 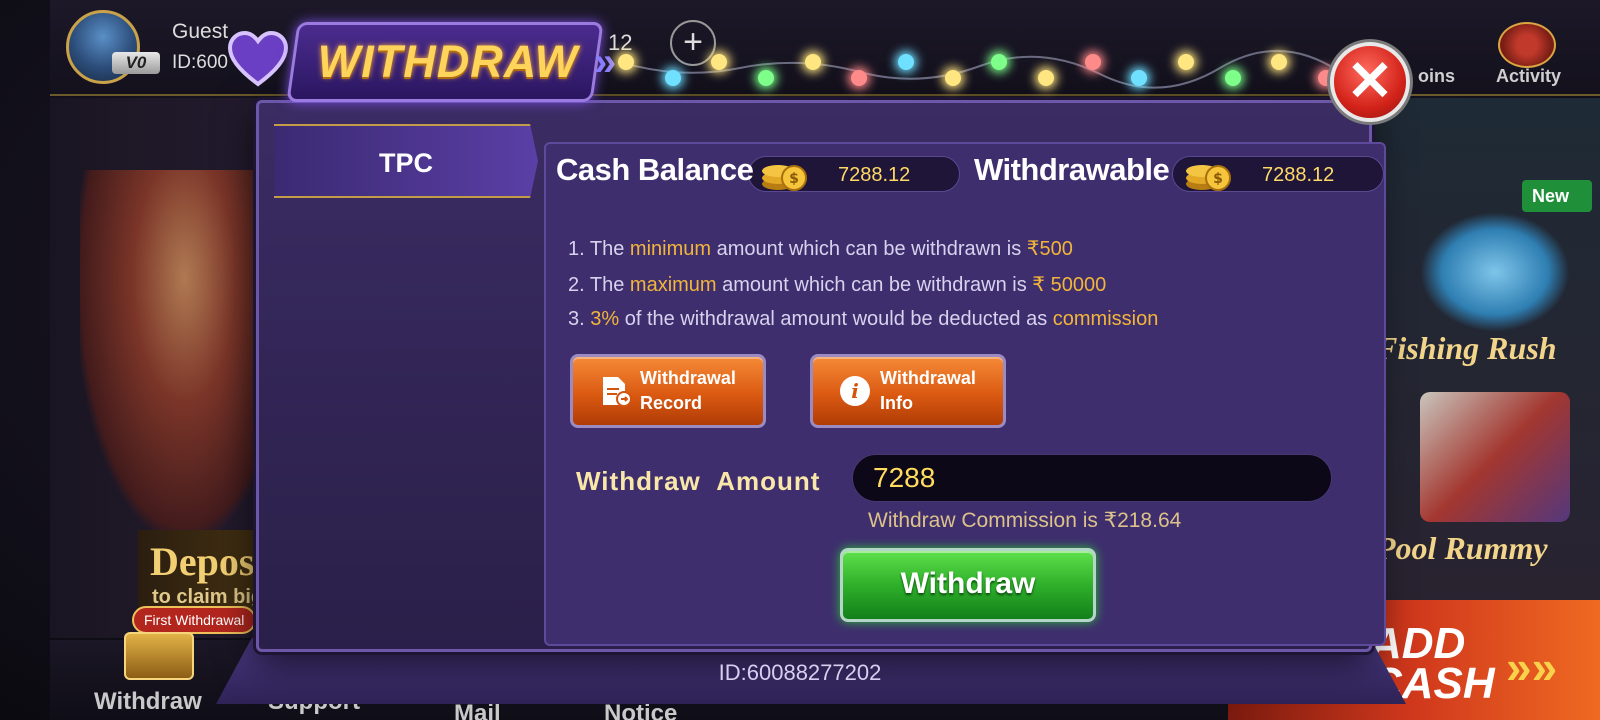 I want to click on withdrawal-record-label: Withdrawal Record, so click(x=688, y=390).